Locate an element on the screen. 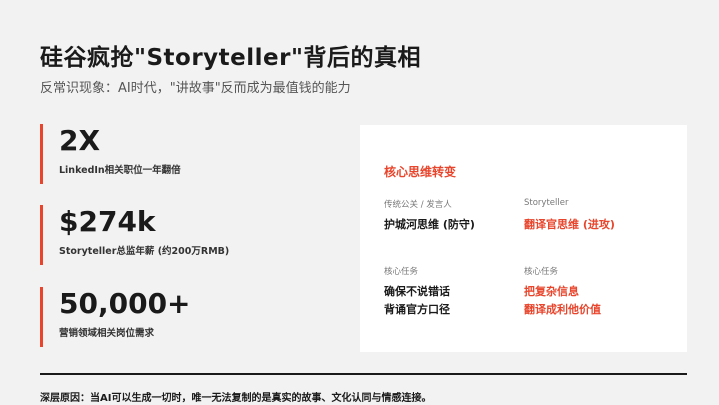 This screenshot has height=405, width=719. traditional-task-2: 背诵官方口径 is located at coordinates (417, 309).